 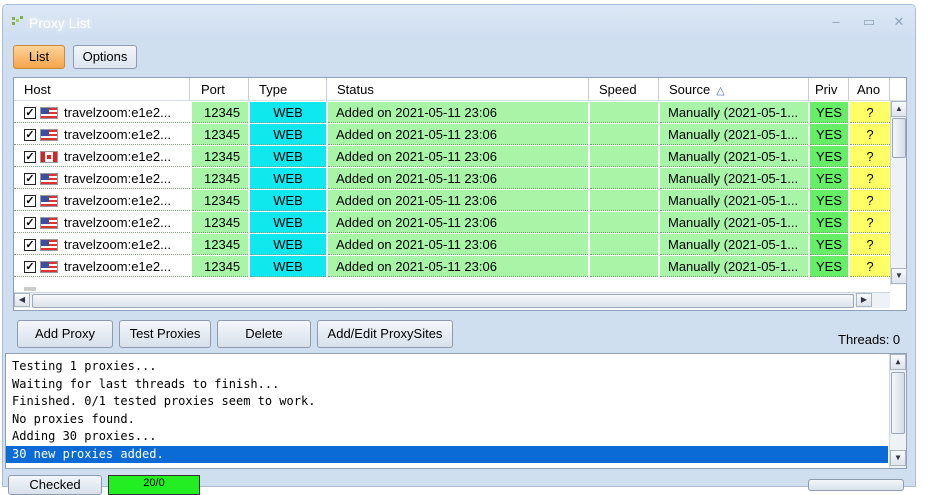 What do you see at coordinates (288, 89) in the screenshot?
I see `column-header-type: Type` at bounding box center [288, 89].